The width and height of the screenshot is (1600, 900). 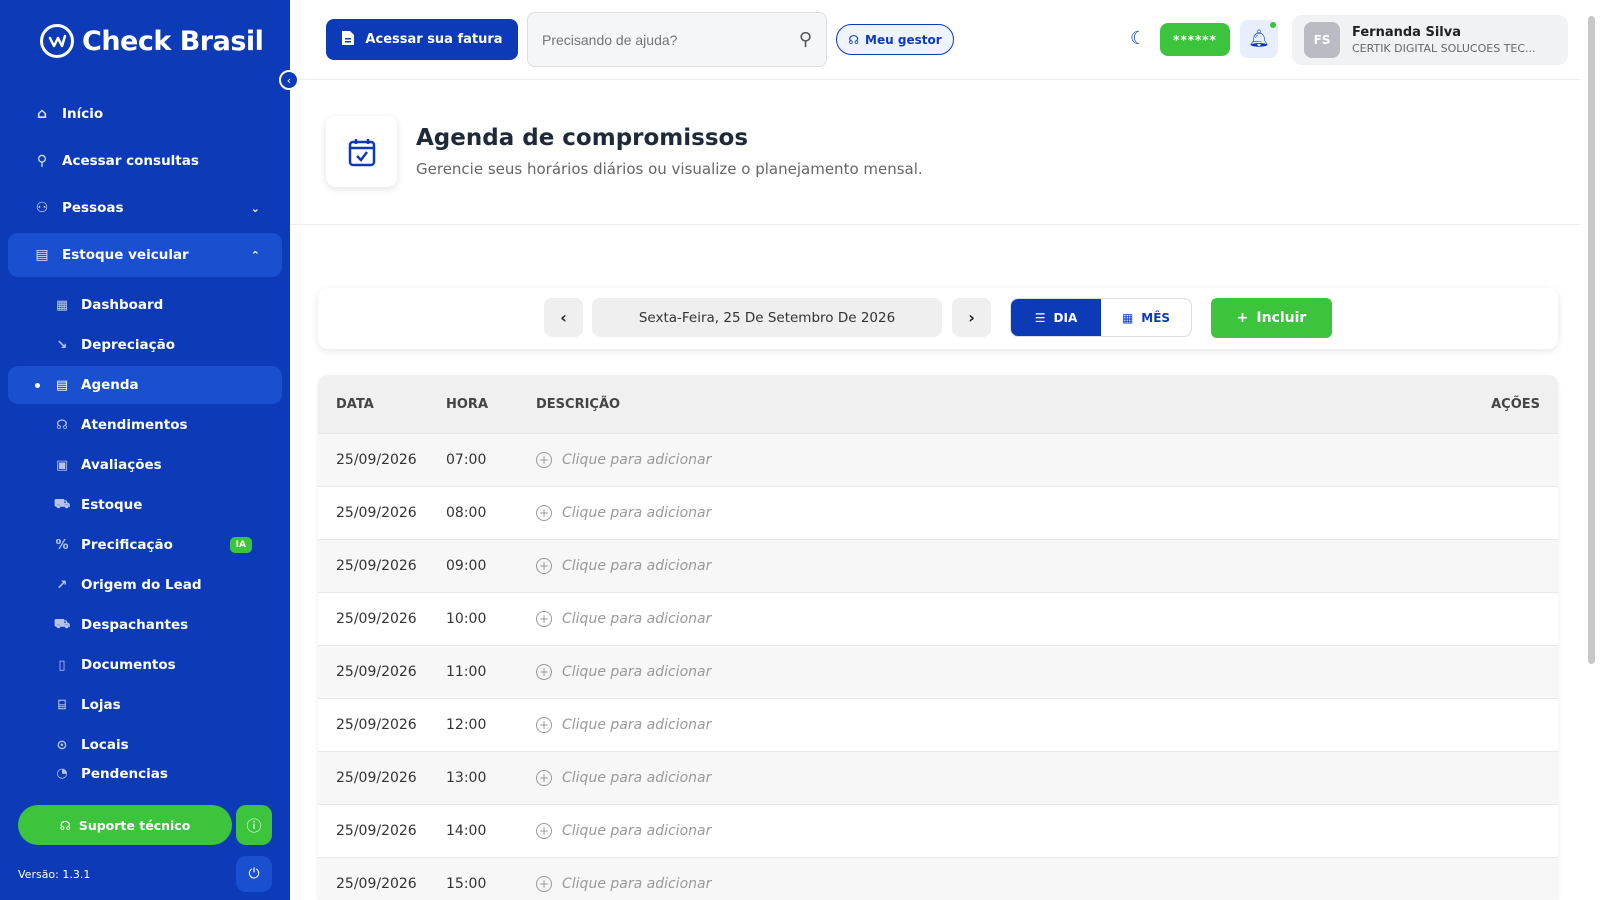 I want to click on sidebar-subitem-estoque: ⛟ Estoque, so click(x=145, y=505).